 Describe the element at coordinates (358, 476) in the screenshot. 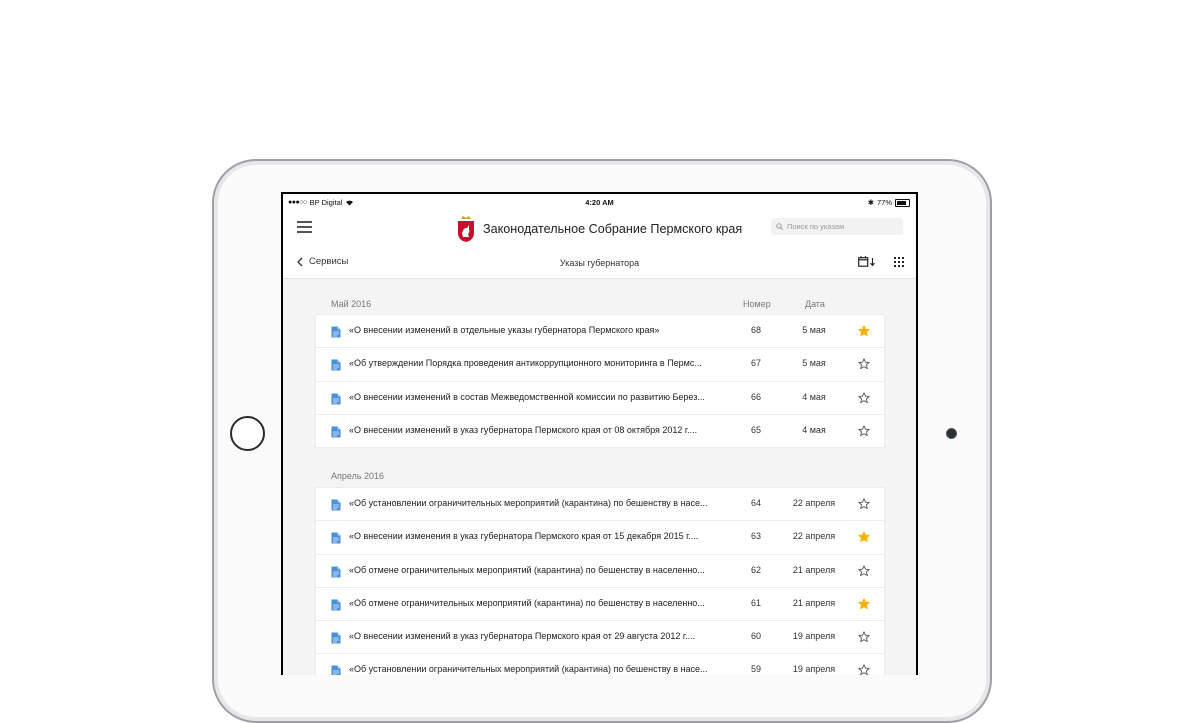

I see `section-title: Апрель 2016` at that location.